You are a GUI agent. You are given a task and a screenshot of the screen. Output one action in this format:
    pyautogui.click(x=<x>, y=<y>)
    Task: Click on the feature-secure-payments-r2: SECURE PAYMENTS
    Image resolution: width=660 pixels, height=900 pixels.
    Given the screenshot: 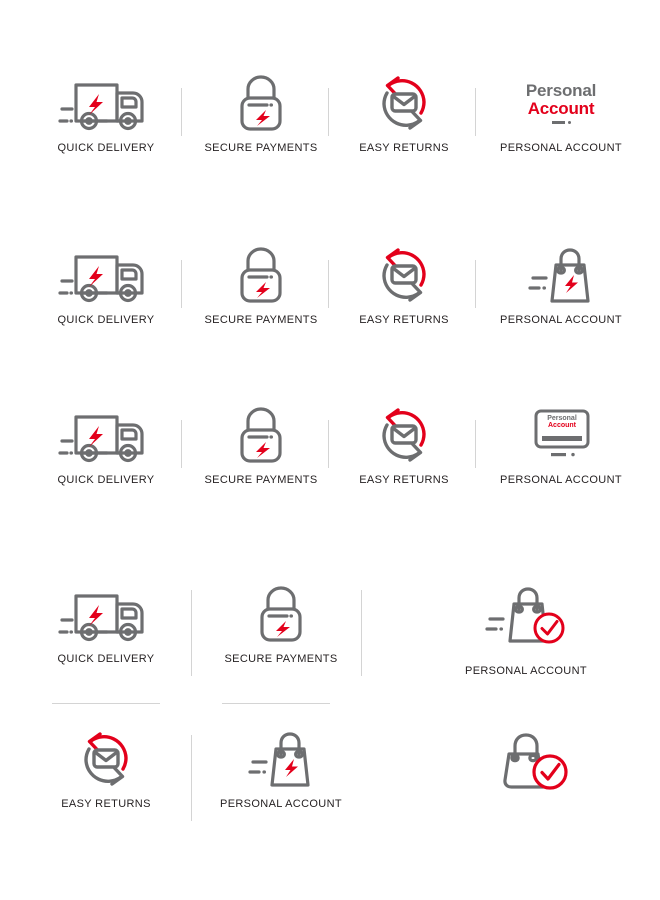 What is the action you would take?
    pyautogui.click(x=261, y=285)
    